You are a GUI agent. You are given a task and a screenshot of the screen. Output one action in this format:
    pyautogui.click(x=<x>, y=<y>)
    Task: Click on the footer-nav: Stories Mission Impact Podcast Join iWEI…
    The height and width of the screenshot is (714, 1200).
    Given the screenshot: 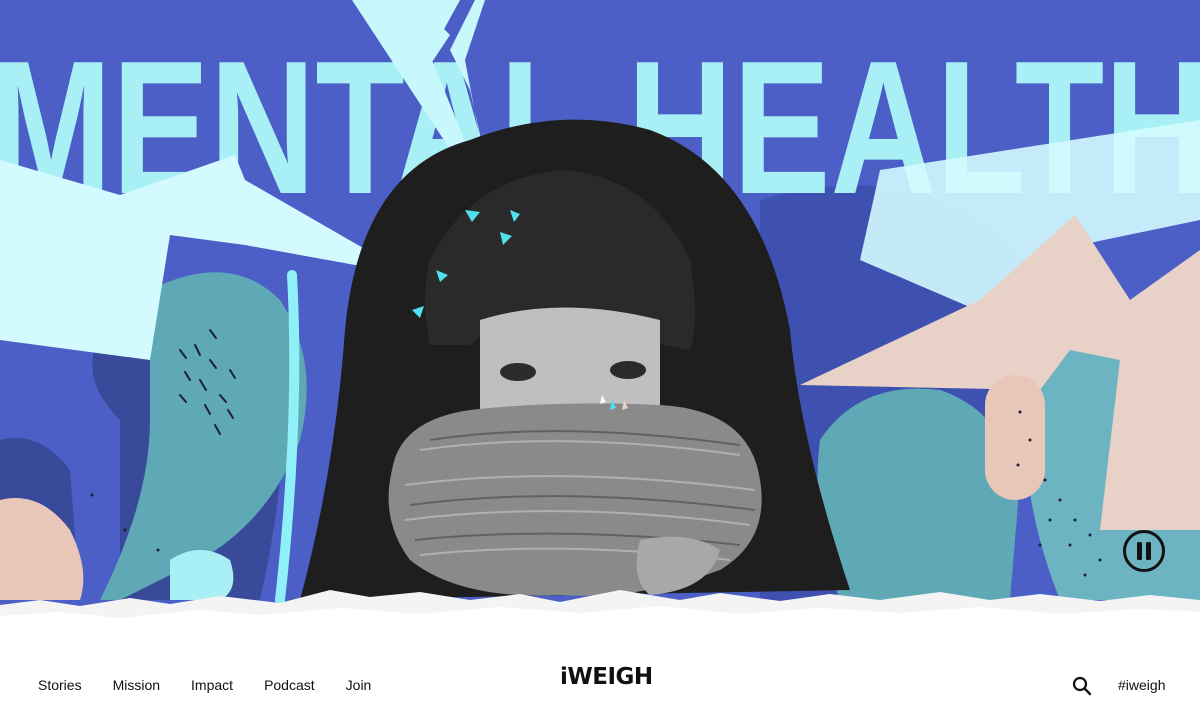 What is the action you would take?
    pyautogui.click(x=600, y=677)
    